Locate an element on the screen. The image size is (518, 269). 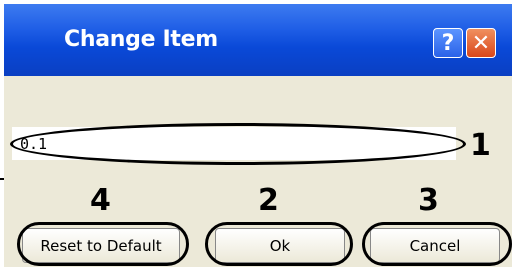
cancel-button: Cancel is located at coordinates (435, 245).